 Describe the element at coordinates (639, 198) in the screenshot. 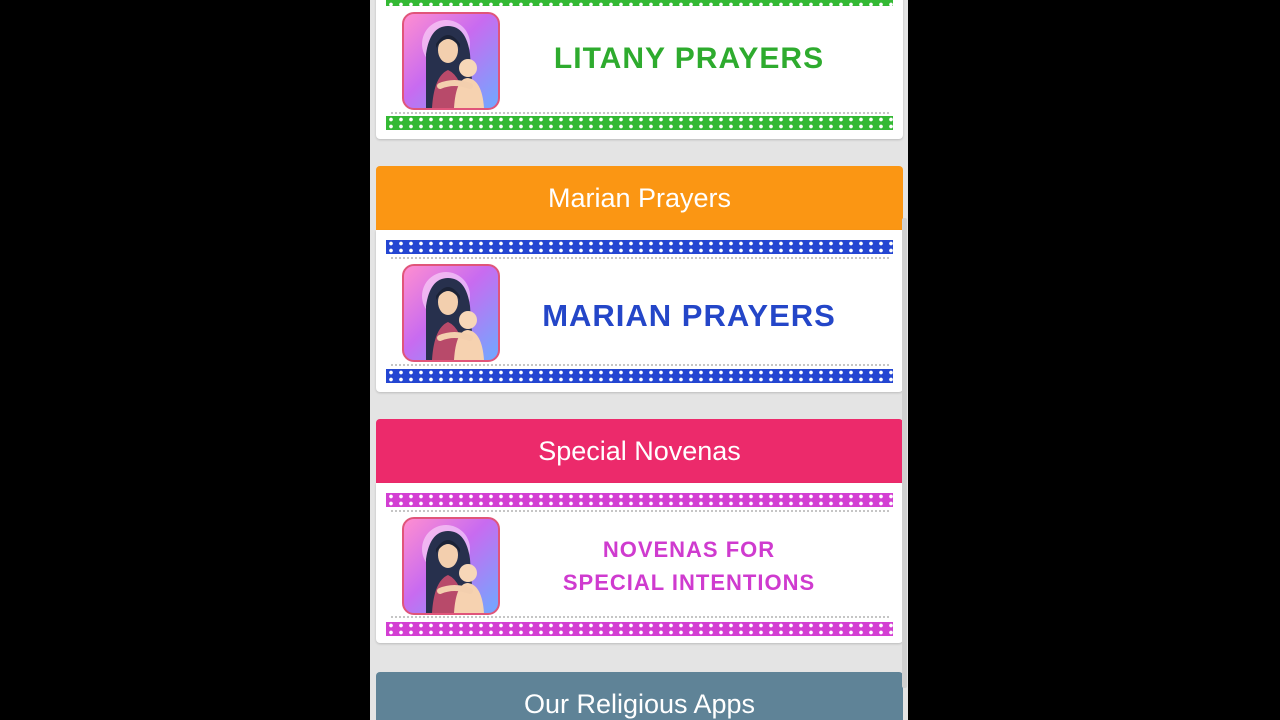

I see `marian-prayers-header: Marian Prayers` at that location.